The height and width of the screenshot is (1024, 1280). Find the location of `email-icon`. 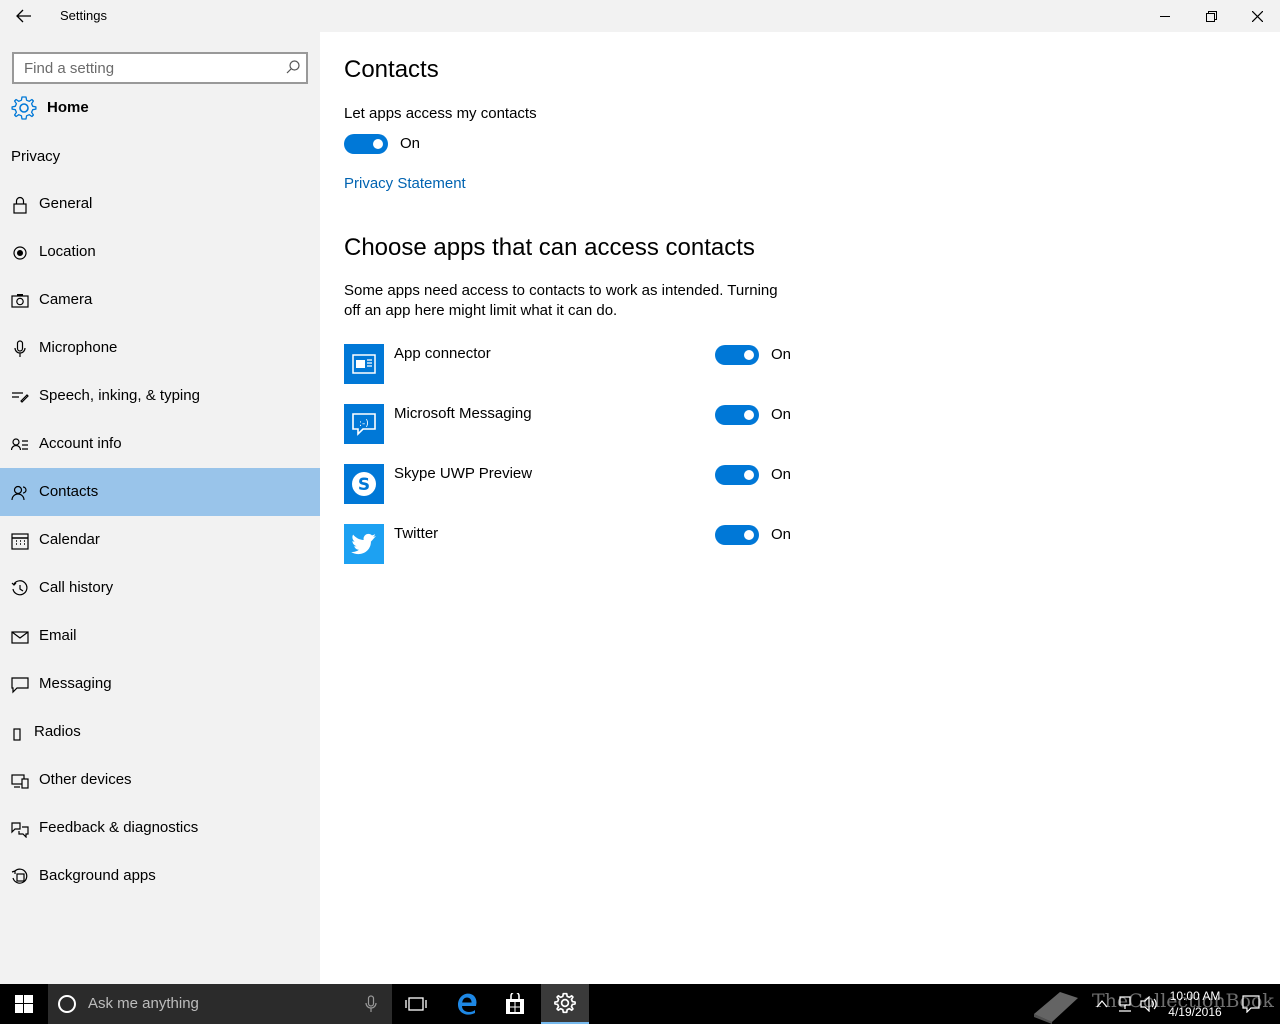

email-icon is located at coordinates (20, 637).